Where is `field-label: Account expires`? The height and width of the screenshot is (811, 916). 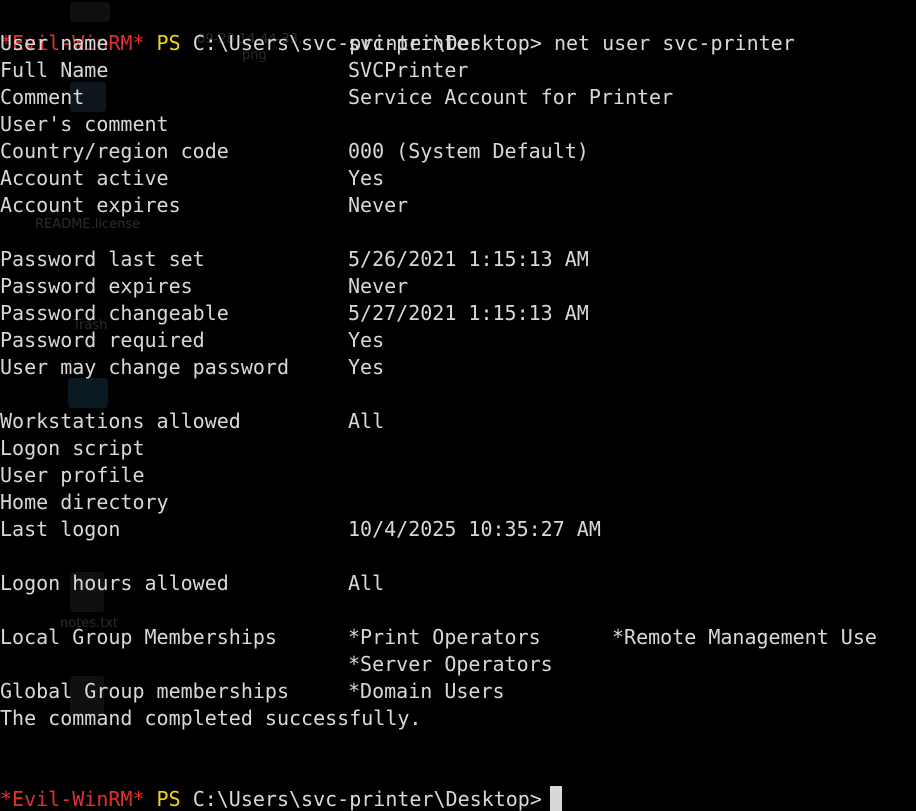
field-label: Account expires is located at coordinates (90, 205).